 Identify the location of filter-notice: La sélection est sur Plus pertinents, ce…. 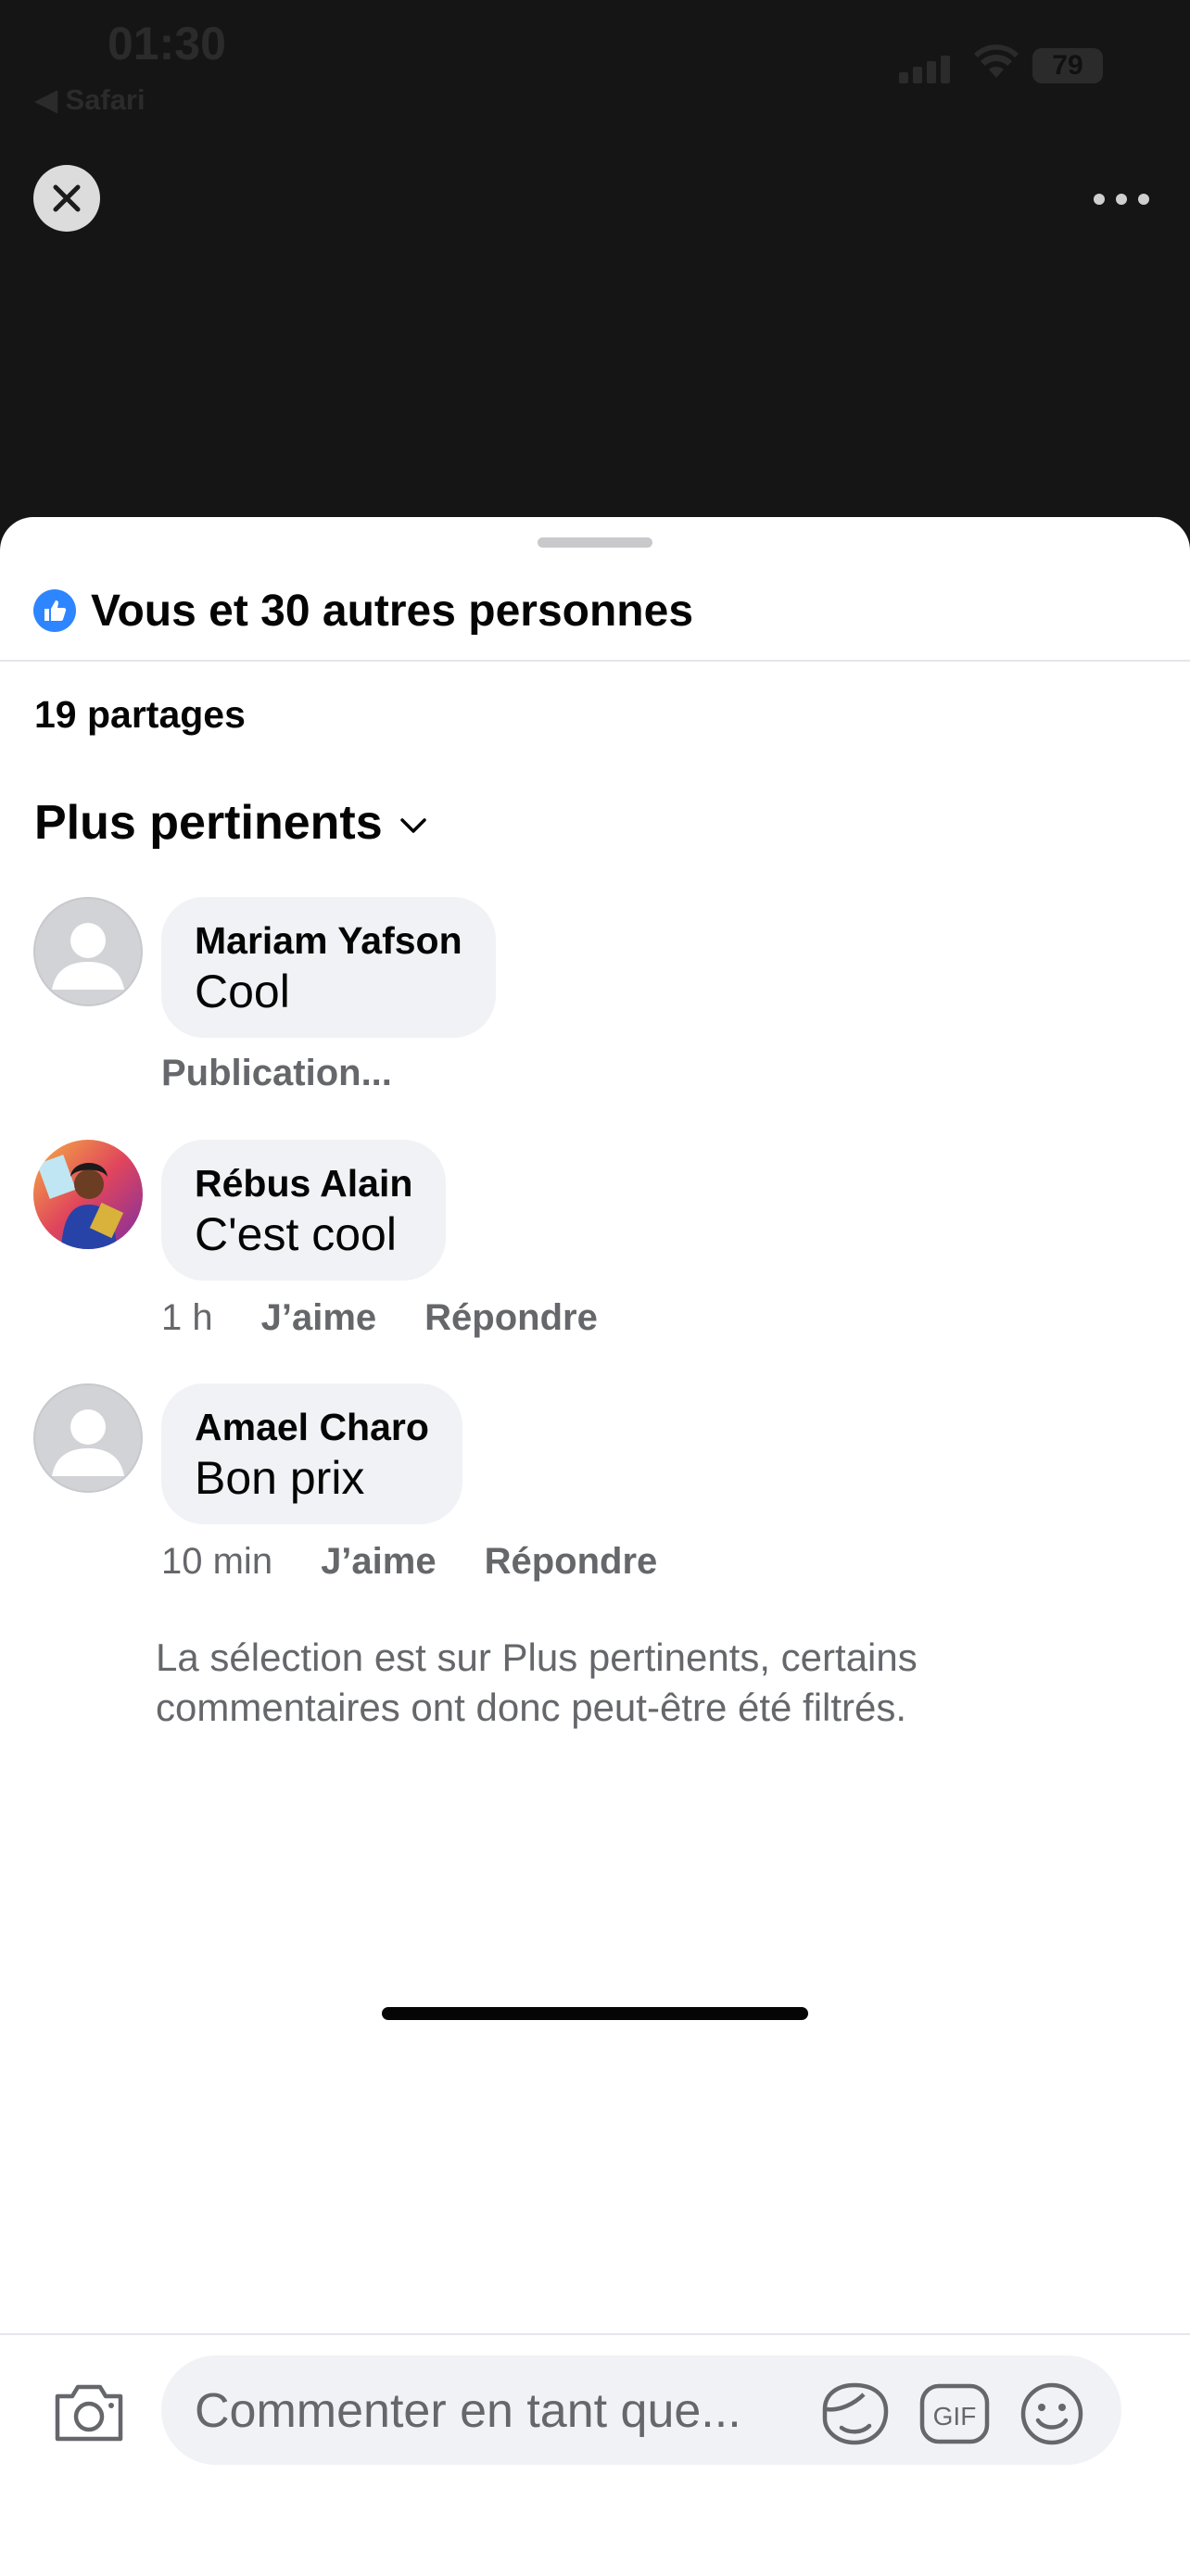
(537, 1682).